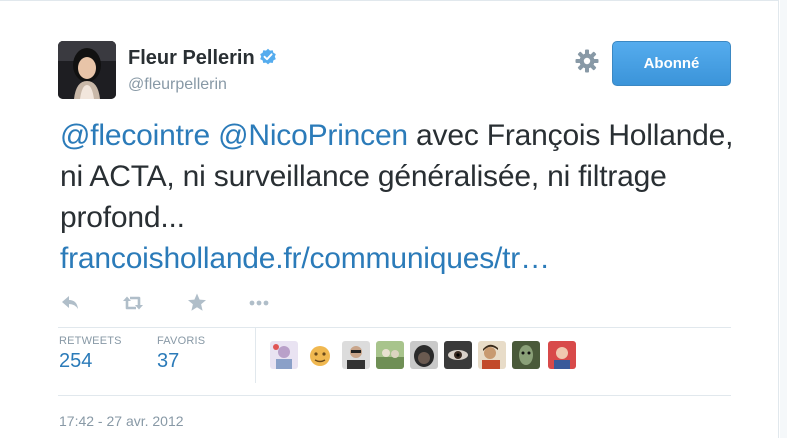 This screenshot has width=787, height=438. I want to click on verified-badge-icon, so click(268, 60).